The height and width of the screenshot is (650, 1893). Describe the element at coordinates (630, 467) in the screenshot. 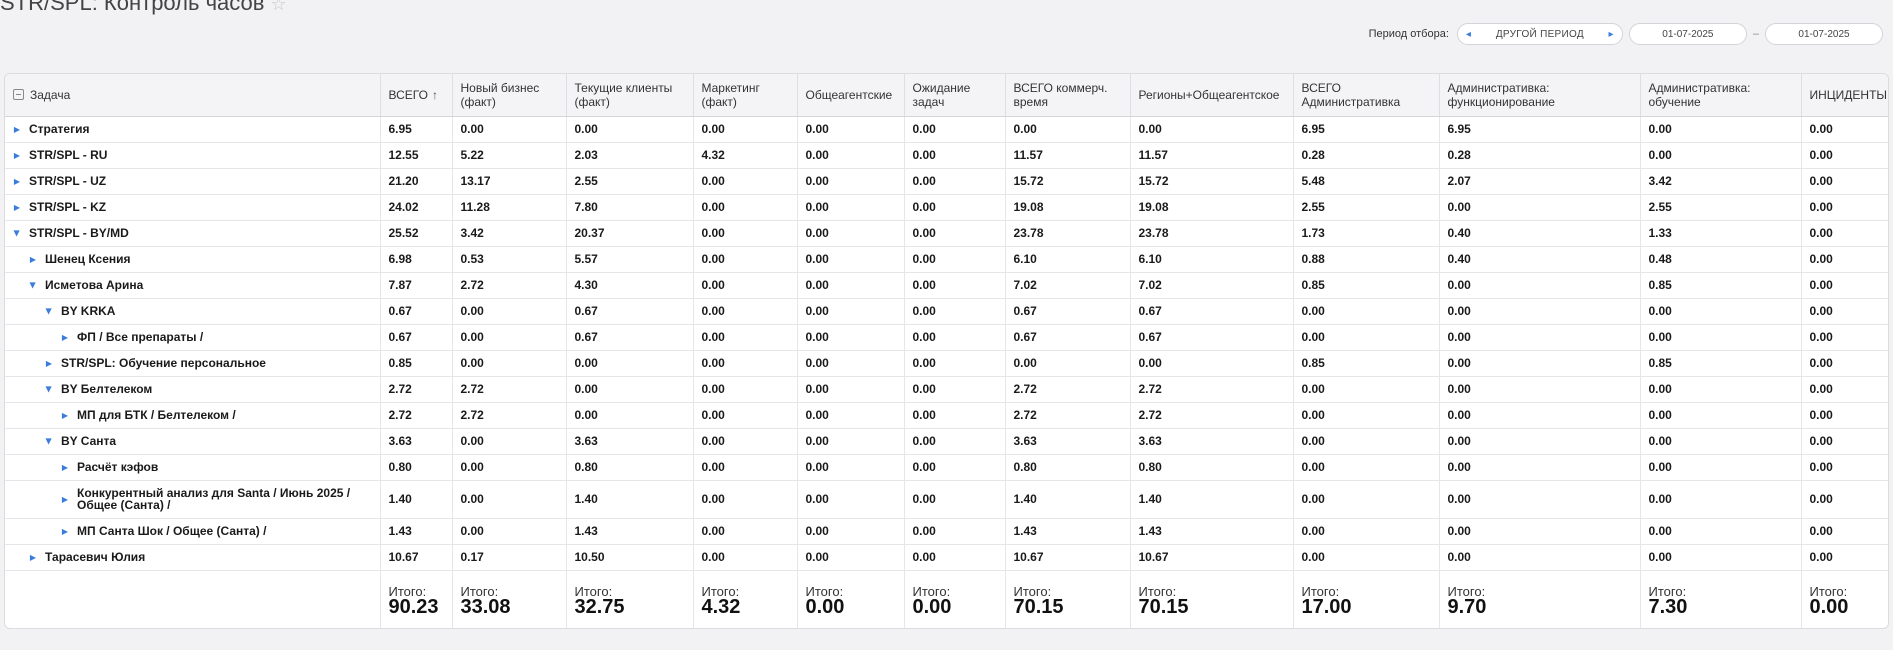

I see `value-cell: 0.80` at that location.